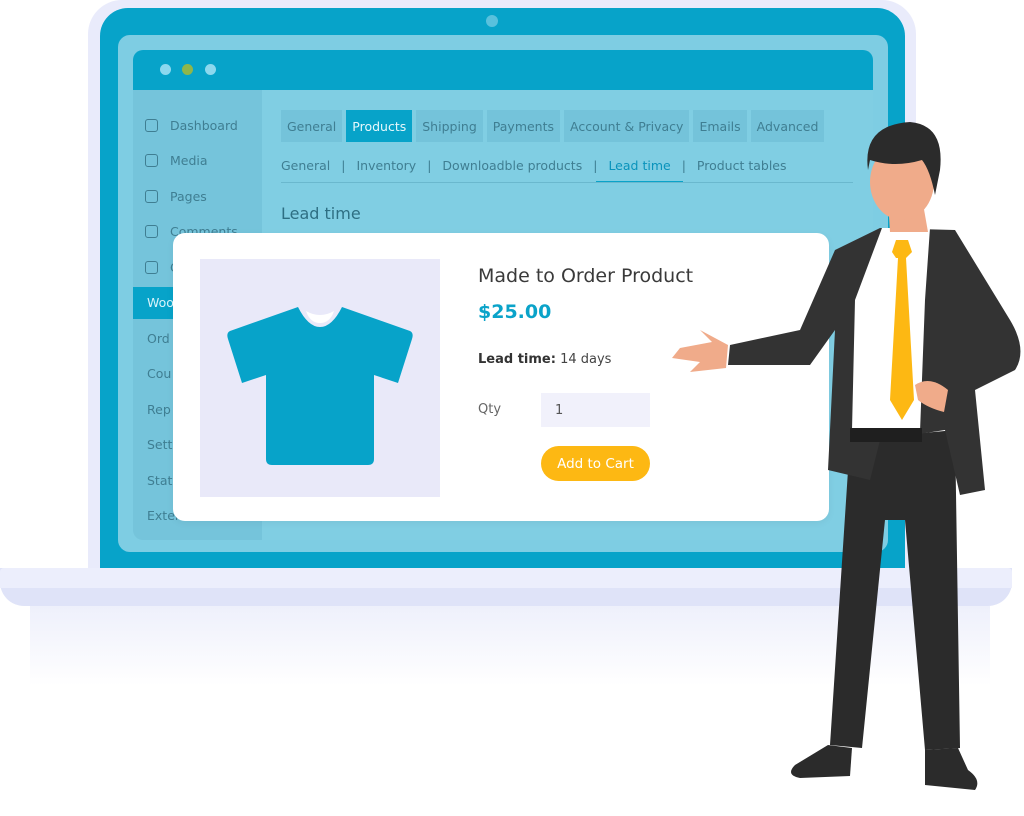  I want to click on sidebar-item-pages: Pages, so click(197, 196).